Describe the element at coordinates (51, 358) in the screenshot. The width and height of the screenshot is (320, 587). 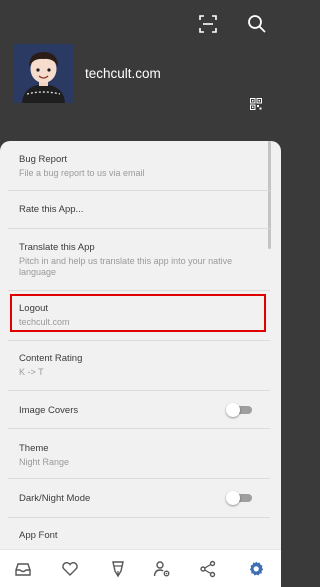
I see `setting-title: Content Rating` at that location.